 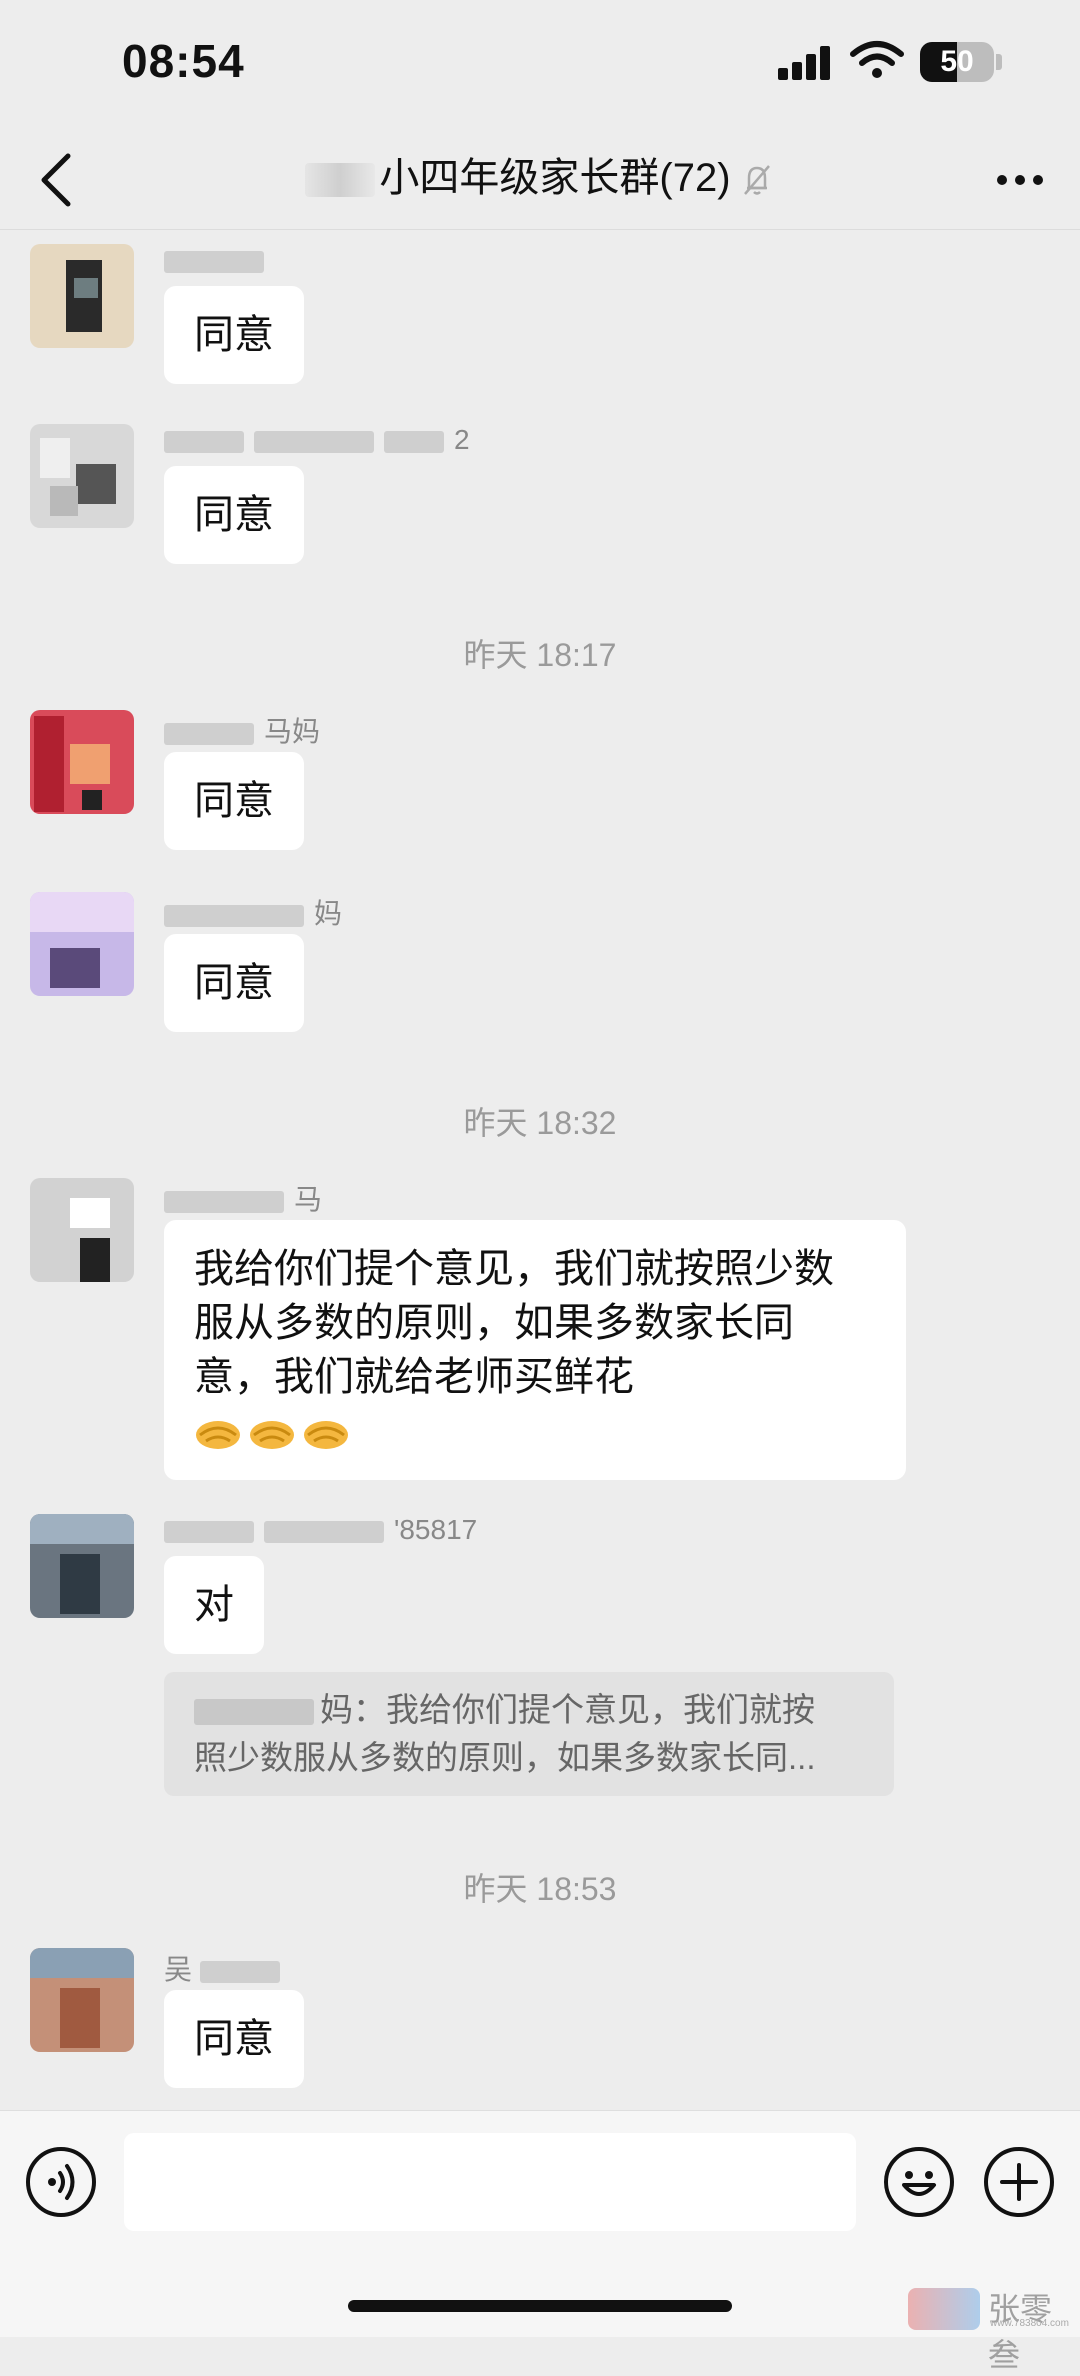 What do you see at coordinates (219, 261) in the screenshot?
I see `sender-name` at bounding box center [219, 261].